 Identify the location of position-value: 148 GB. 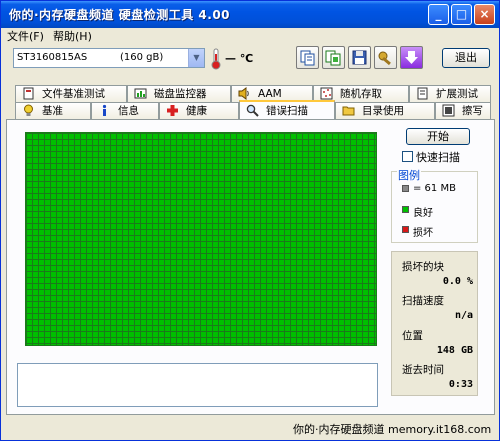
(454, 350).